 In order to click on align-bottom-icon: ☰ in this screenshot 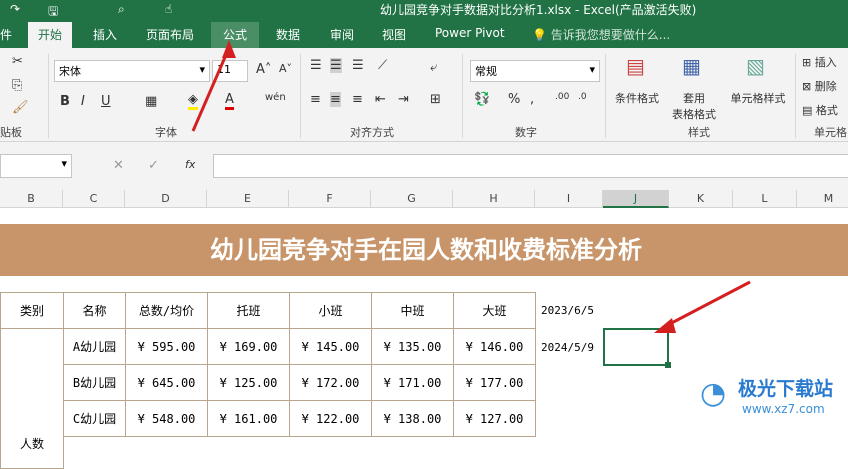, I will do `click(358, 65)`.